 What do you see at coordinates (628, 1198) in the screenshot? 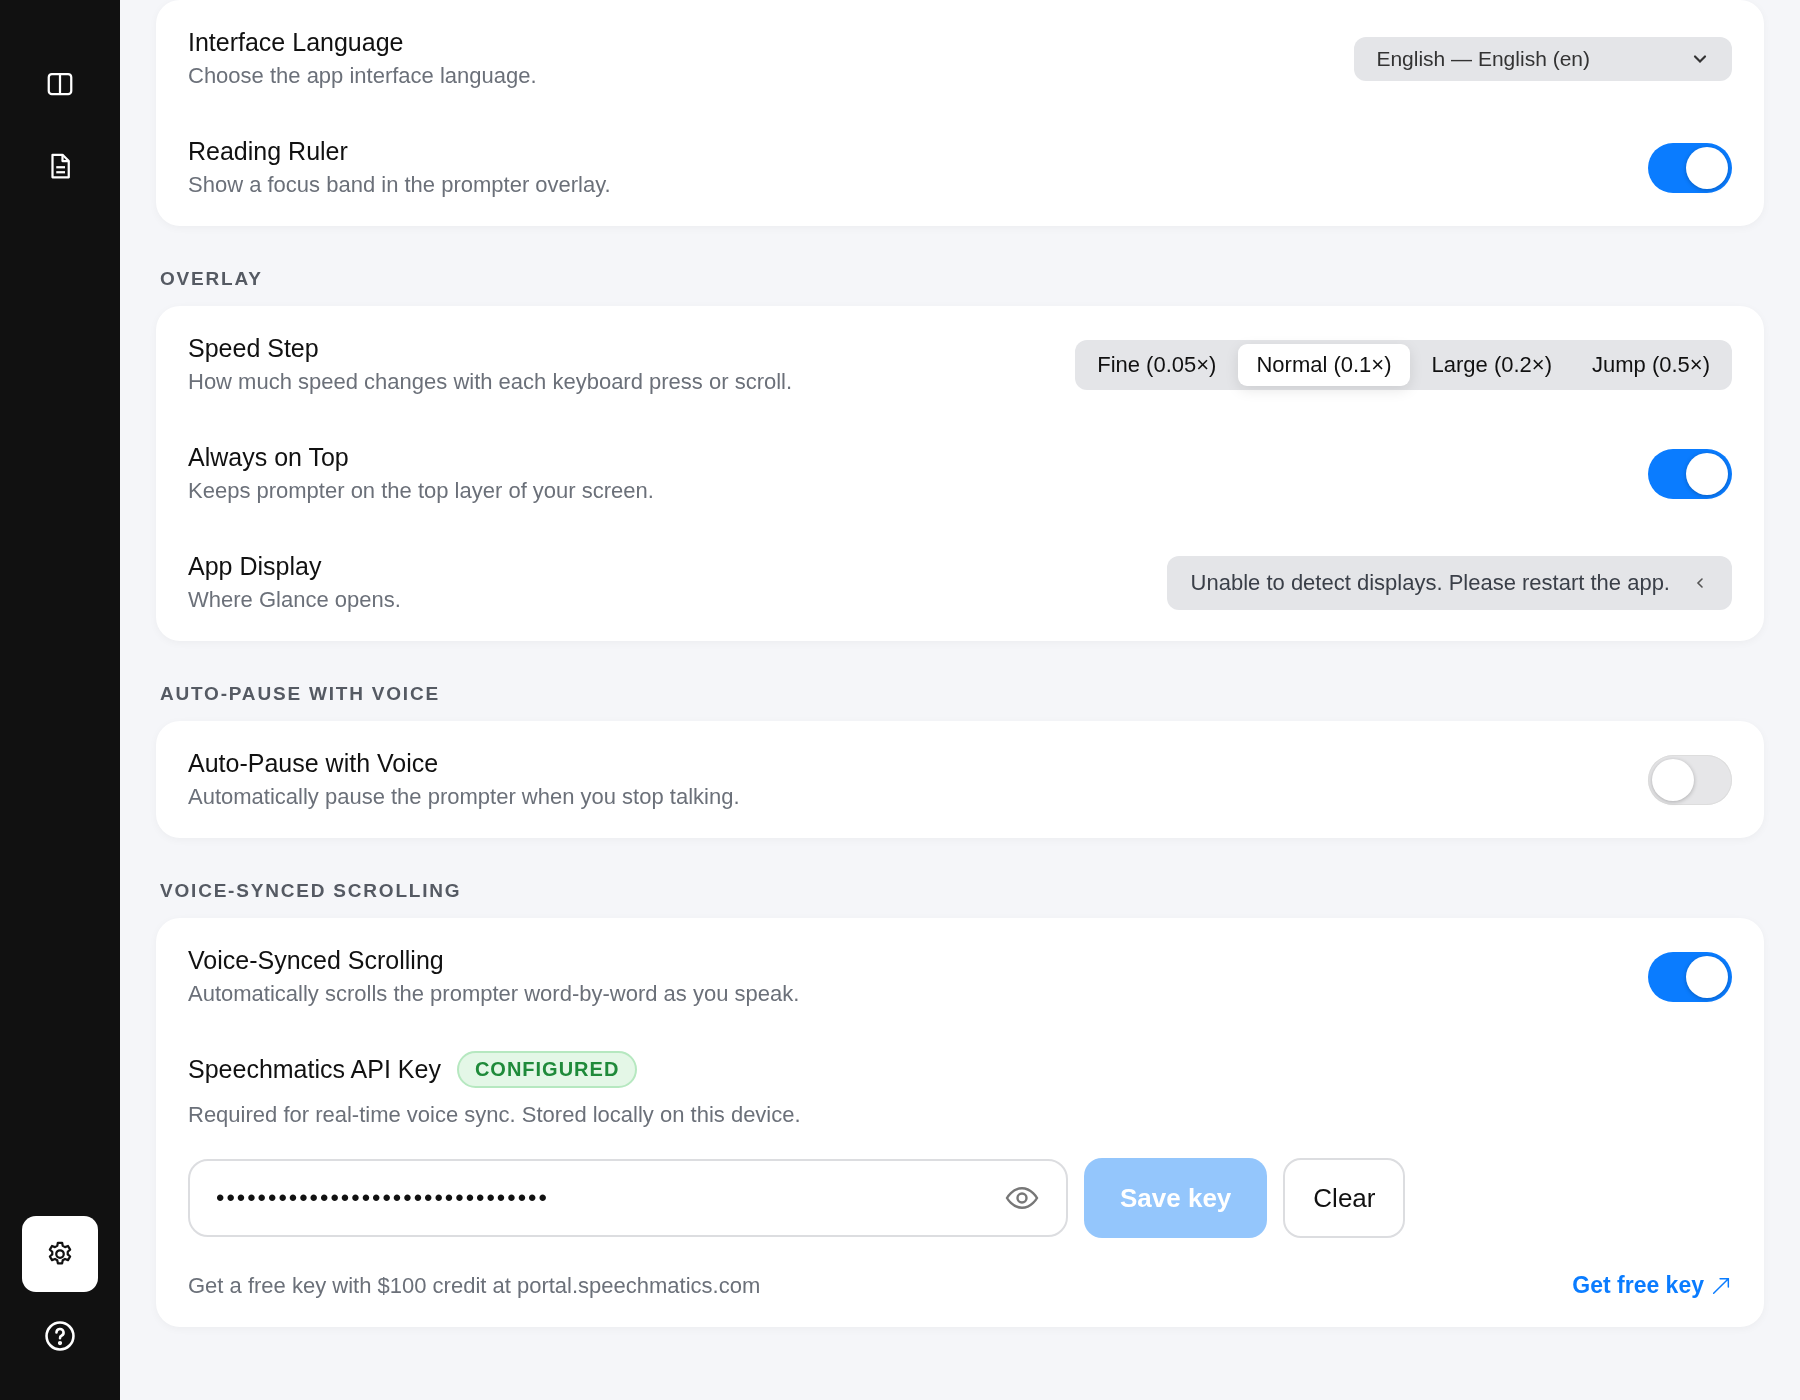
I see `api-key-field: ••••••••••••••••••••••••••••••••` at bounding box center [628, 1198].